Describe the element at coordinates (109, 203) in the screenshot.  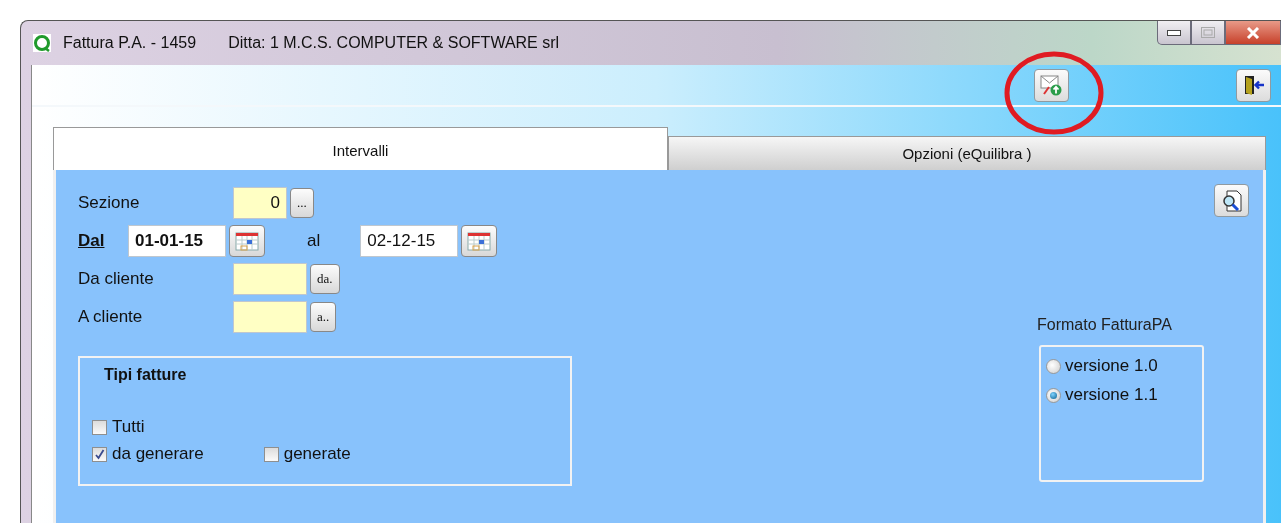
I see `field-label: Sezione` at that location.